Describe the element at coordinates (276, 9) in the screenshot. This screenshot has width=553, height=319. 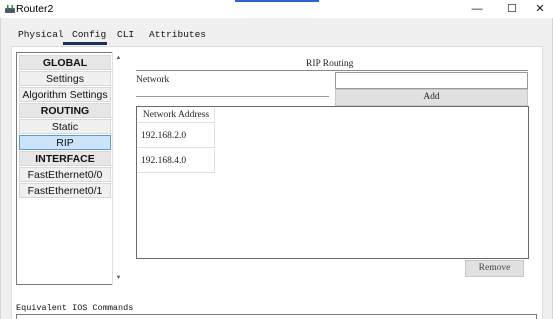
I see `title-bar: Router2 — ☐ ✕` at that location.